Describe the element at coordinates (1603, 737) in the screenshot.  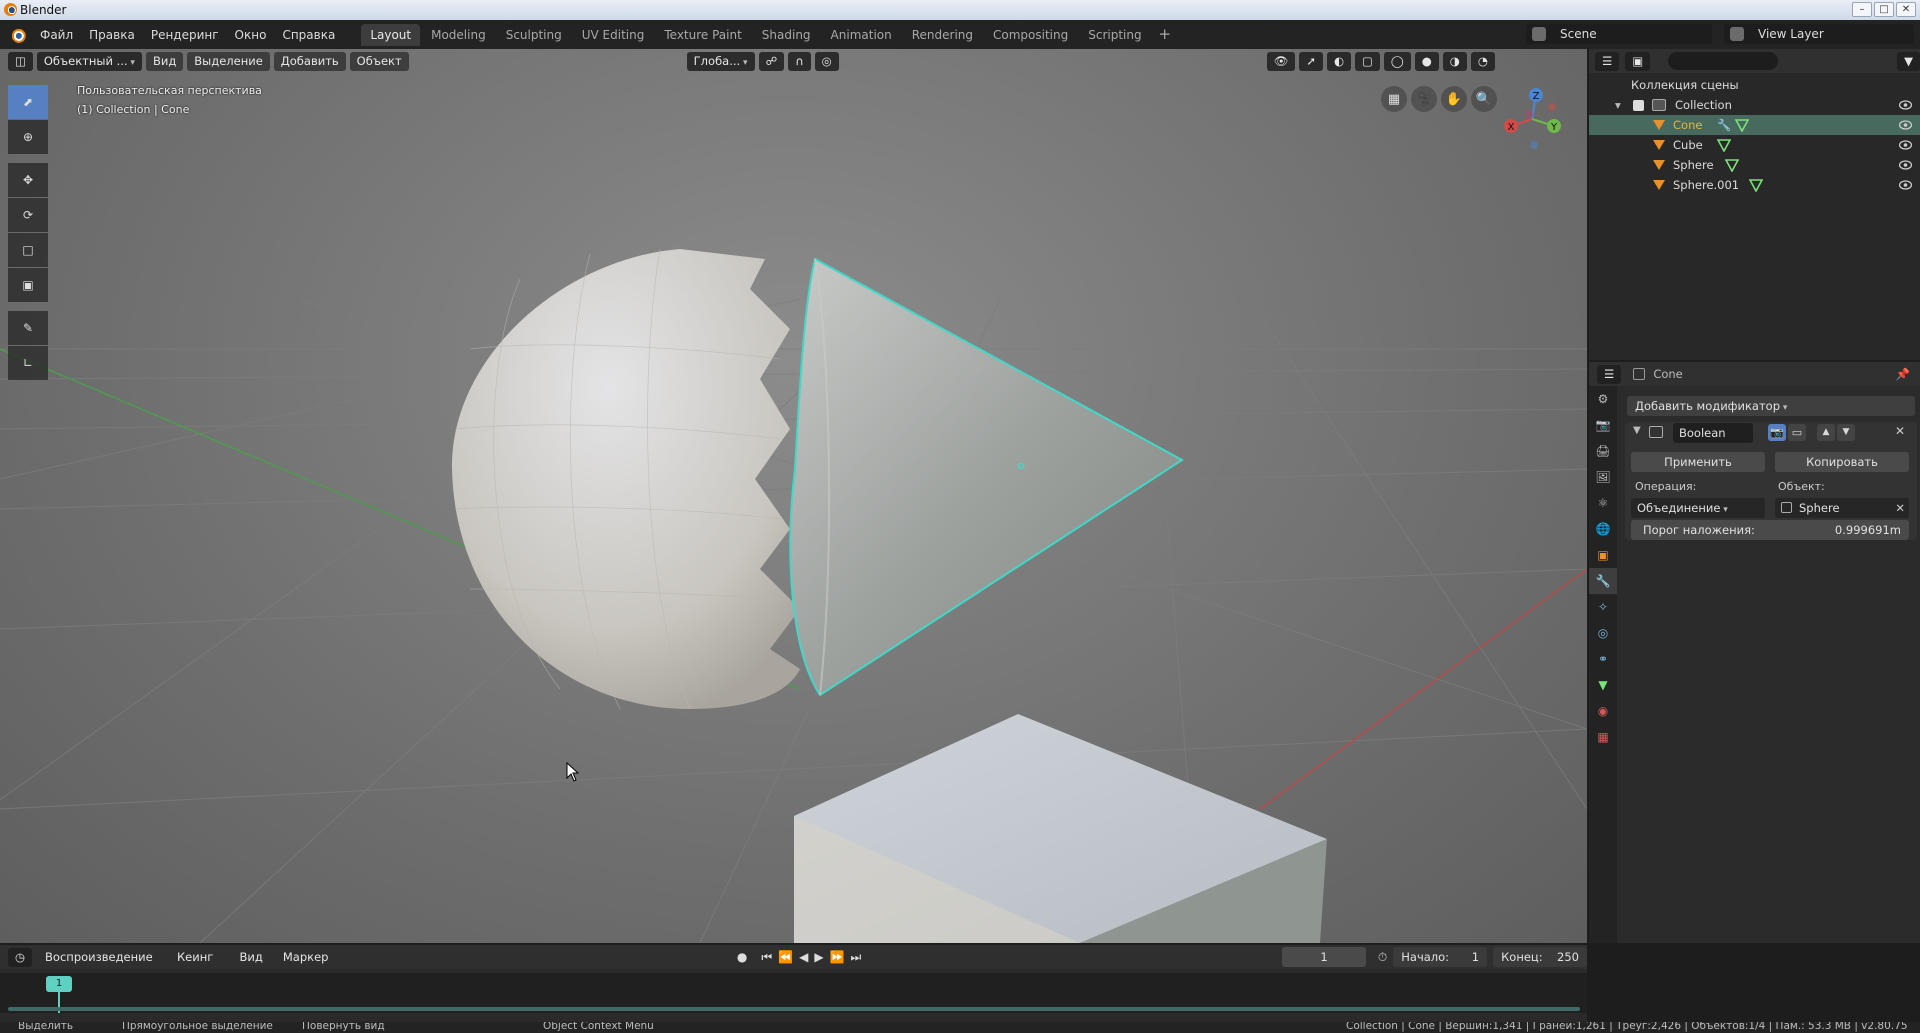
I see `texture-tab-icon: ▦` at that location.